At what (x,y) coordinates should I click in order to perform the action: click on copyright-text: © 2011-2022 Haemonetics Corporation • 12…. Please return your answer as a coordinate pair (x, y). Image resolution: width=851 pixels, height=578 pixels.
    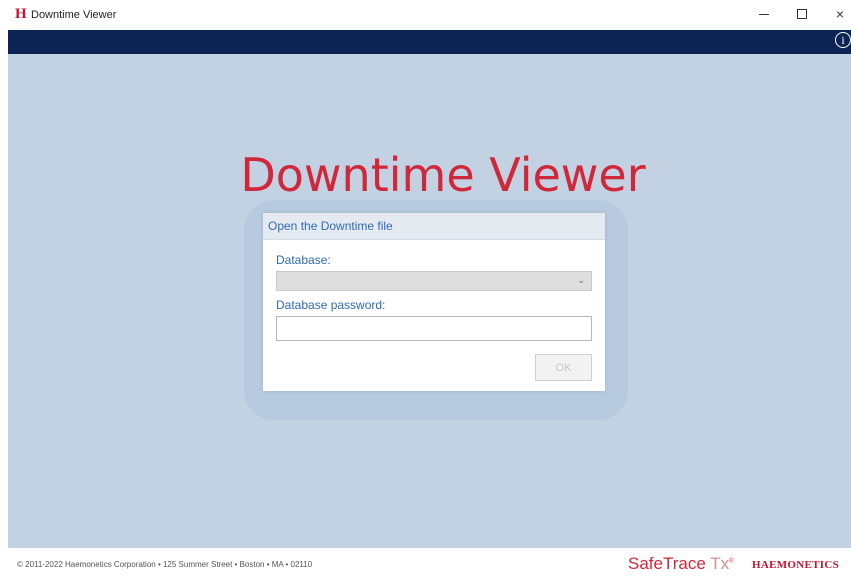
    Looking at the image, I should click on (165, 564).